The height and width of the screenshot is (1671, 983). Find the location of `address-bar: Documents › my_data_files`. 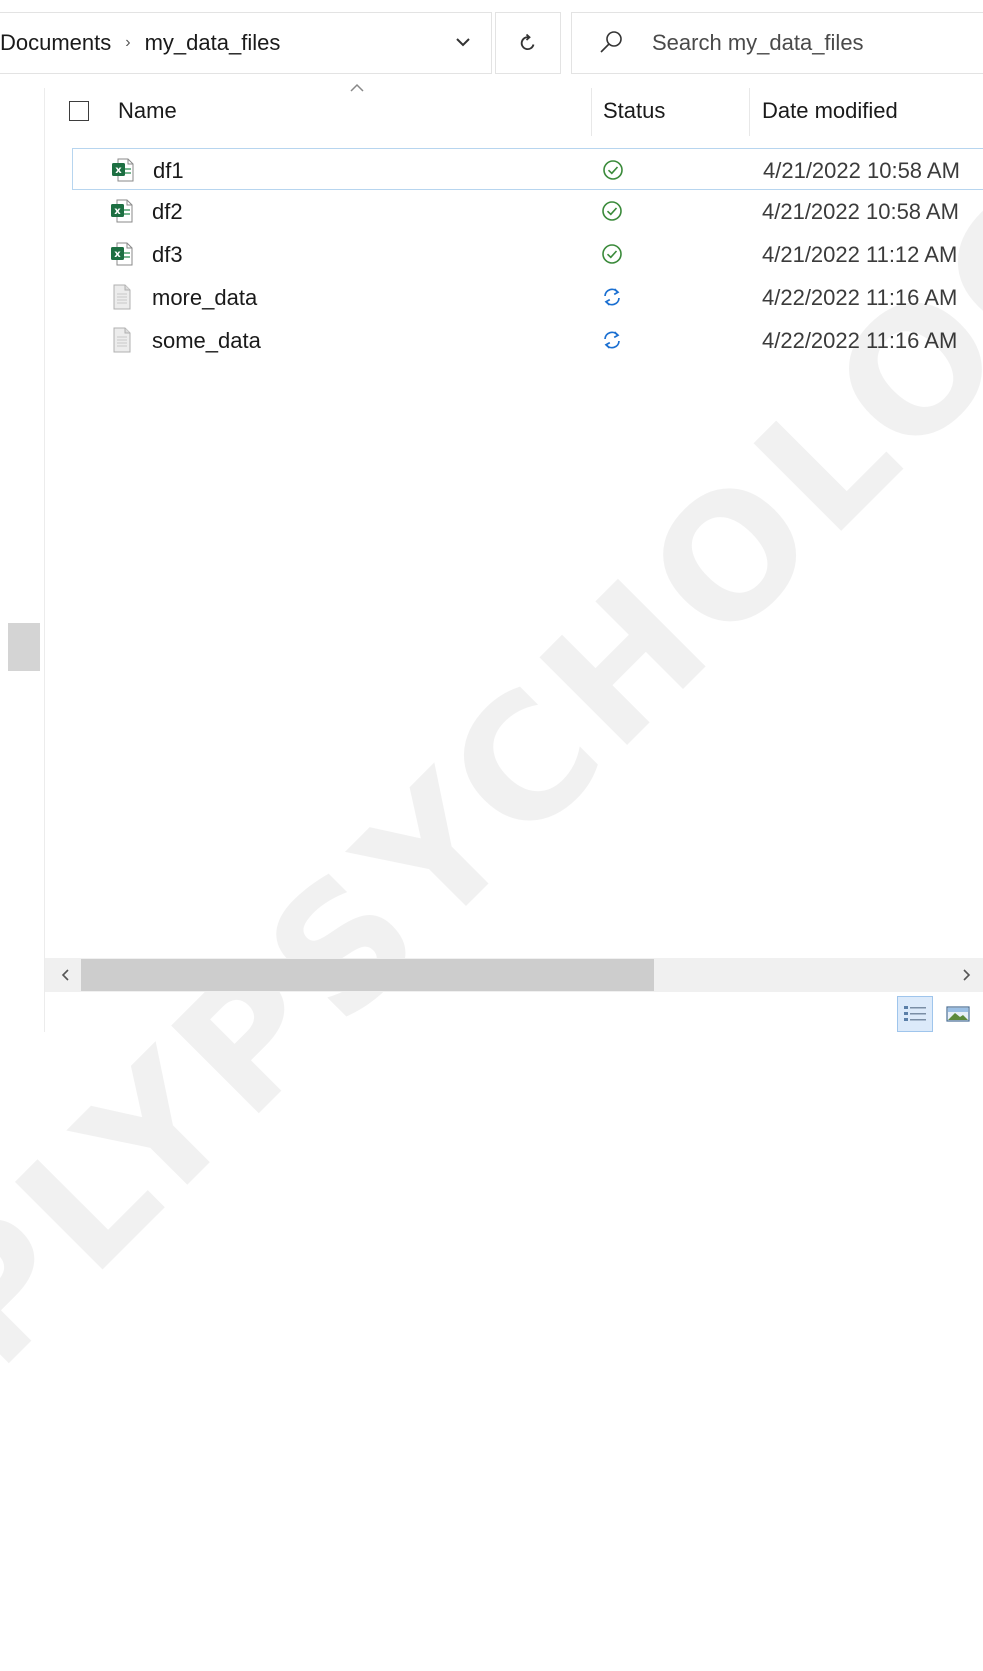

address-bar: Documents › my_data_files is located at coordinates (246, 43).